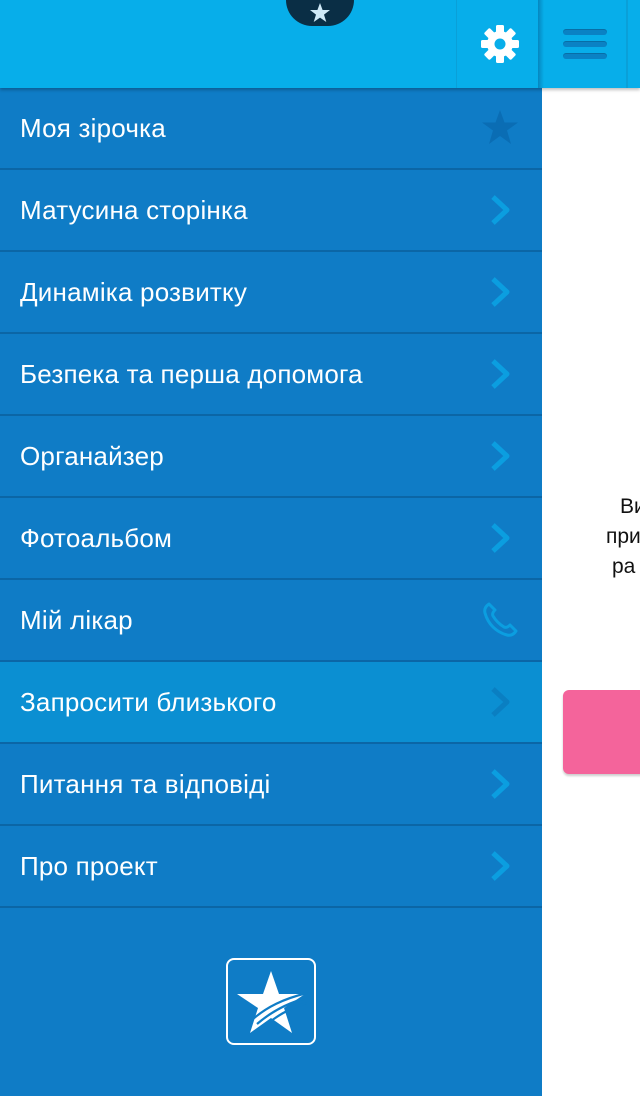 Image resolution: width=640 pixels, height=1096 pixels. What do you see at coordinates (271, 867) in the screenshot?
I see `menu-item-about-project: Про проект` at bounding box center [271, 867].